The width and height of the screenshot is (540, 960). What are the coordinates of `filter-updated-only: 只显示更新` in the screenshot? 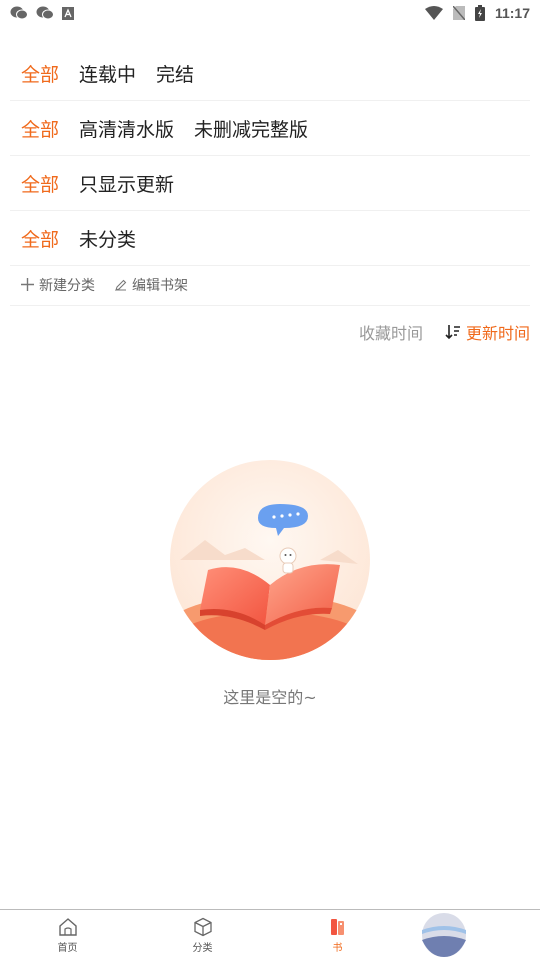 It's located at (126, 183).